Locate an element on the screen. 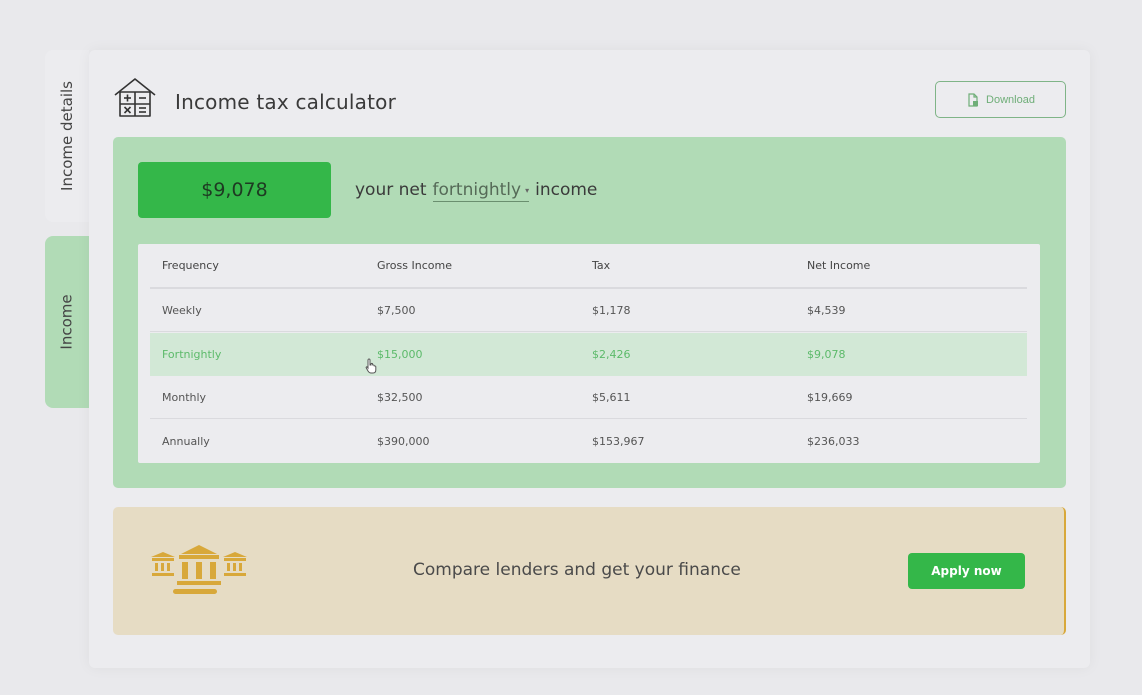 The image size is (1142, 695). calculator-house-icon is located at coordinates (135, 97).